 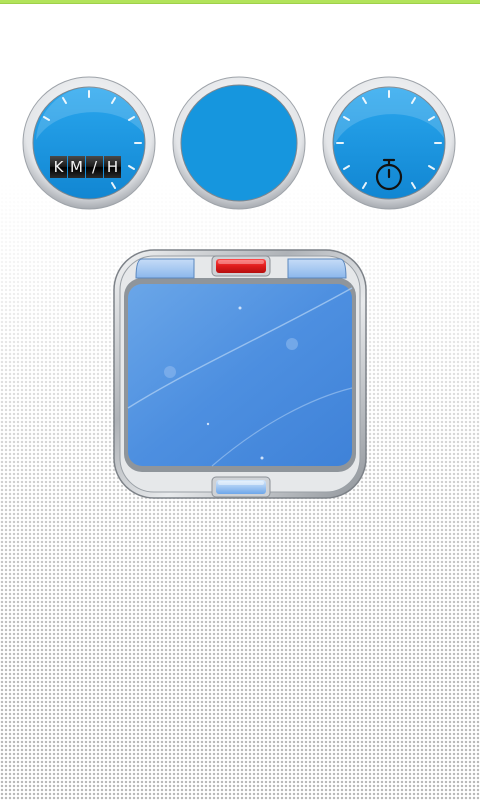 I want to click on blank-dial-icon, so click(x=239, y=143).